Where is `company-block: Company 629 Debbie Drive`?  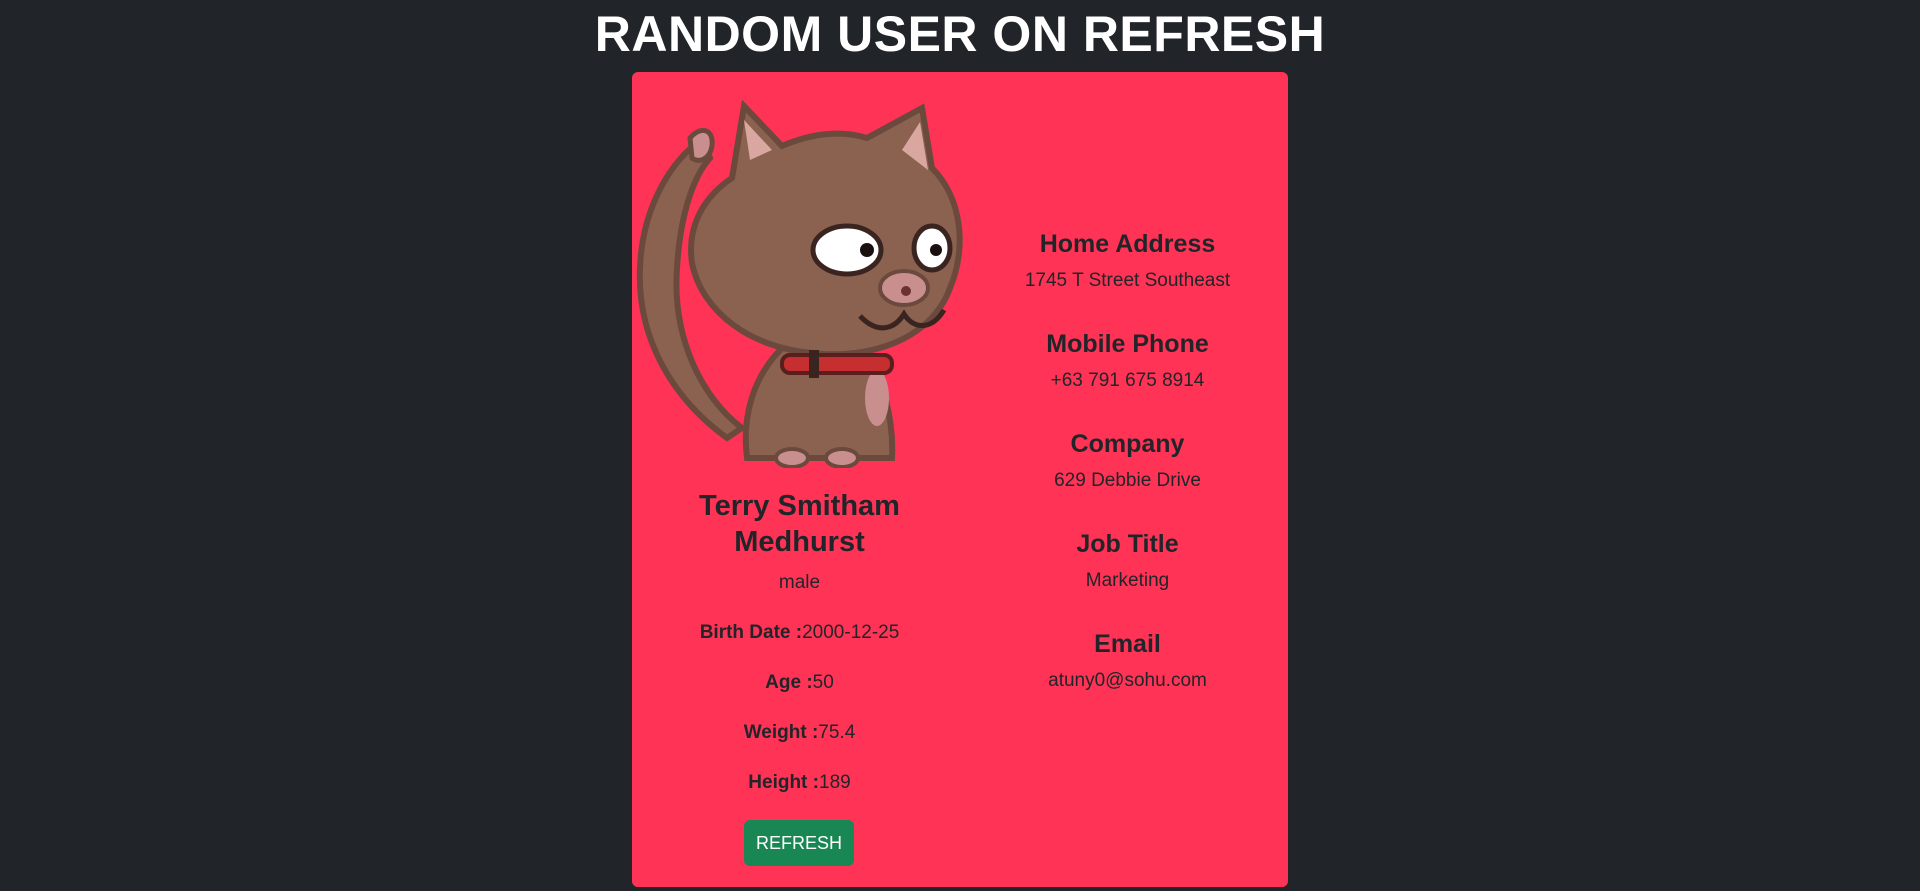
company-block: Company 629 Debbie Drive is located at coordinates (1127, 461).